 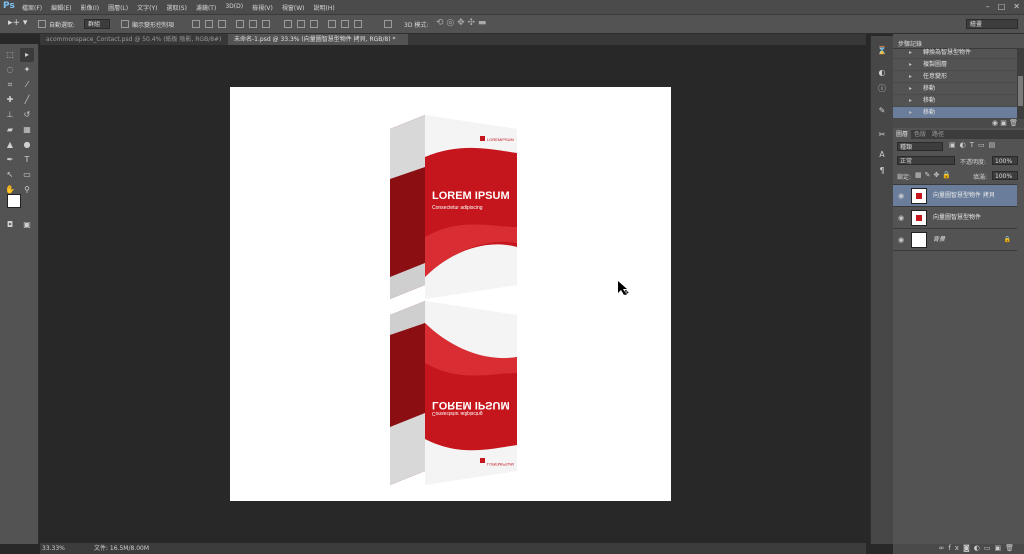 What do you see at coordinates (27, 55) in the screenshot?
I see `move-tool-icon: ▸` at bounding box center [27, 55].